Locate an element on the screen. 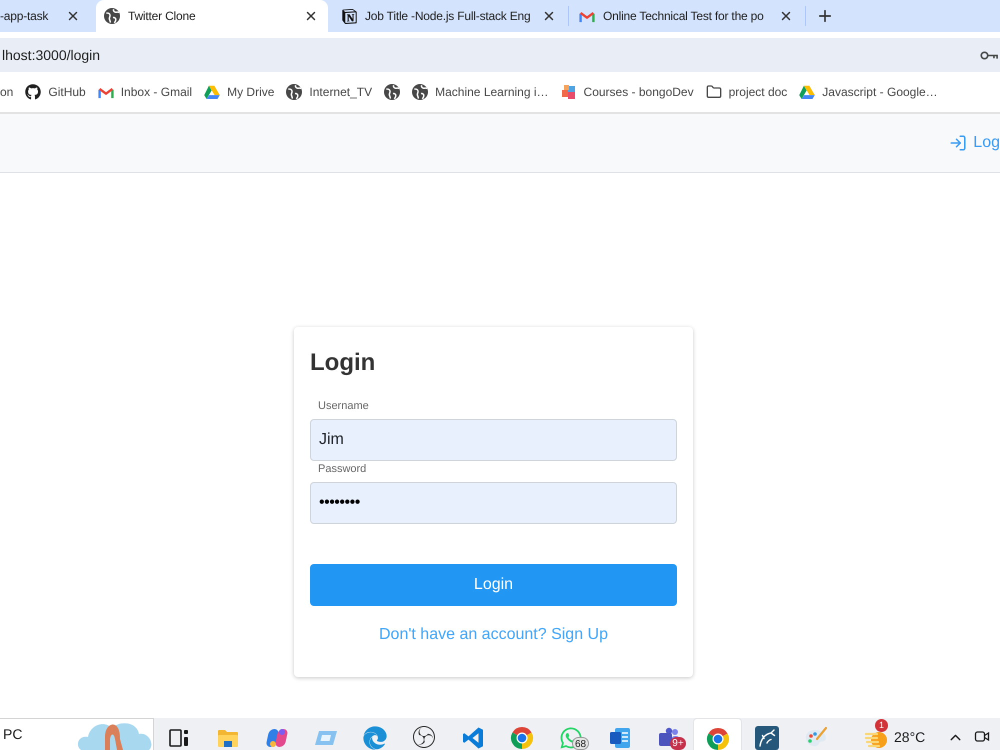  field-label: Password is located at coordinates (342, 469).